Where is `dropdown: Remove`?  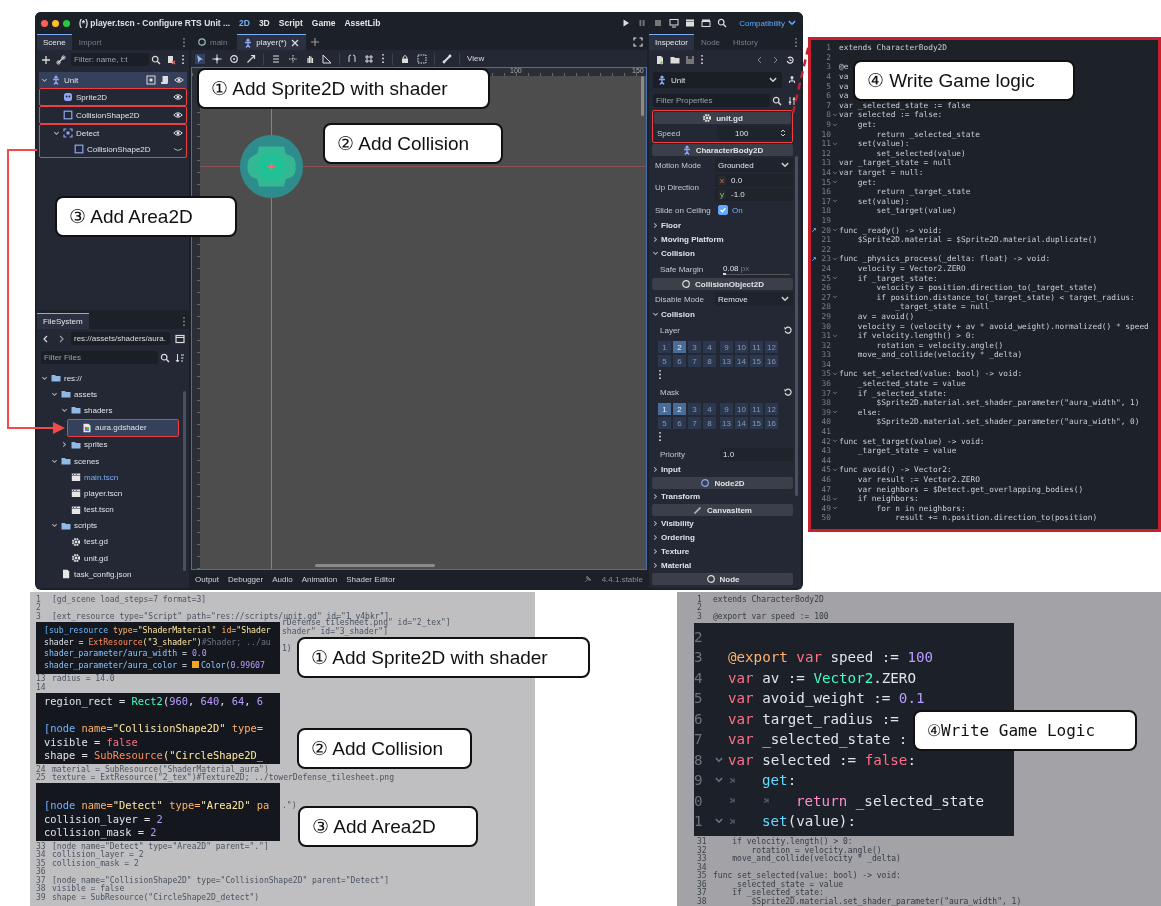
dropdown: Remove is located at coordinates (754, 299).